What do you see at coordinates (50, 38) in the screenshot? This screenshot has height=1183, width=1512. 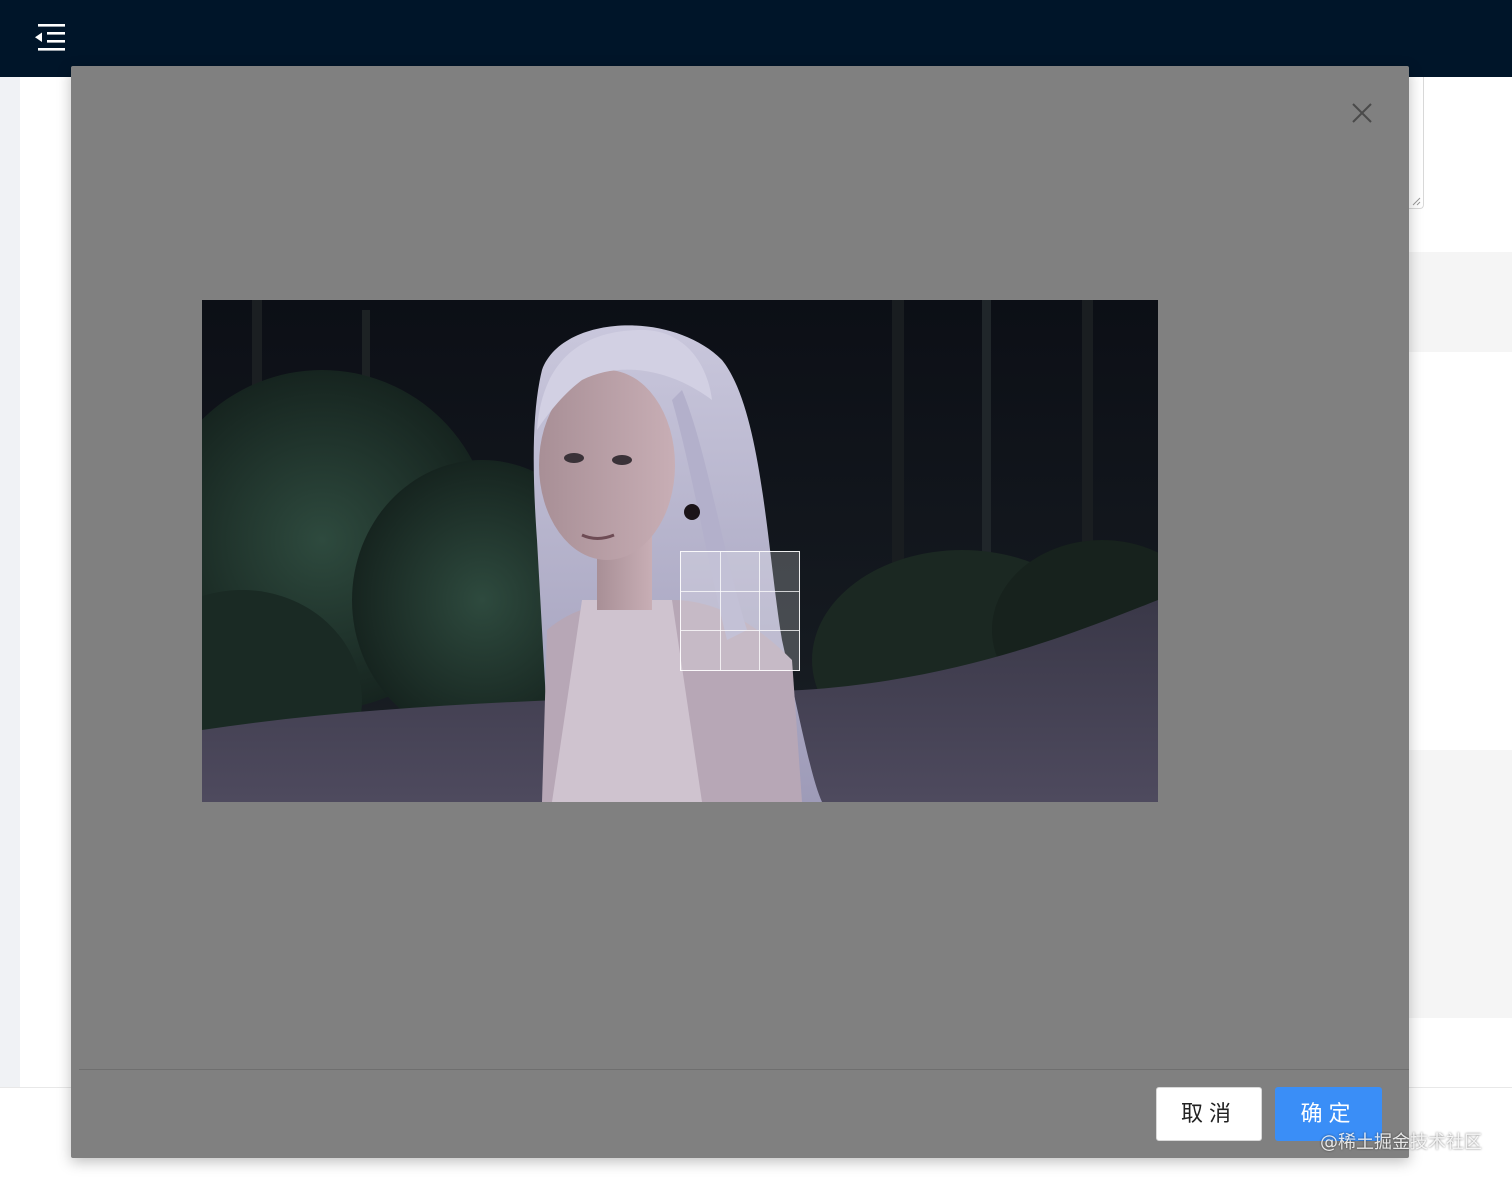 I see `menu-fold-icon` at bounding box center [50, 38].